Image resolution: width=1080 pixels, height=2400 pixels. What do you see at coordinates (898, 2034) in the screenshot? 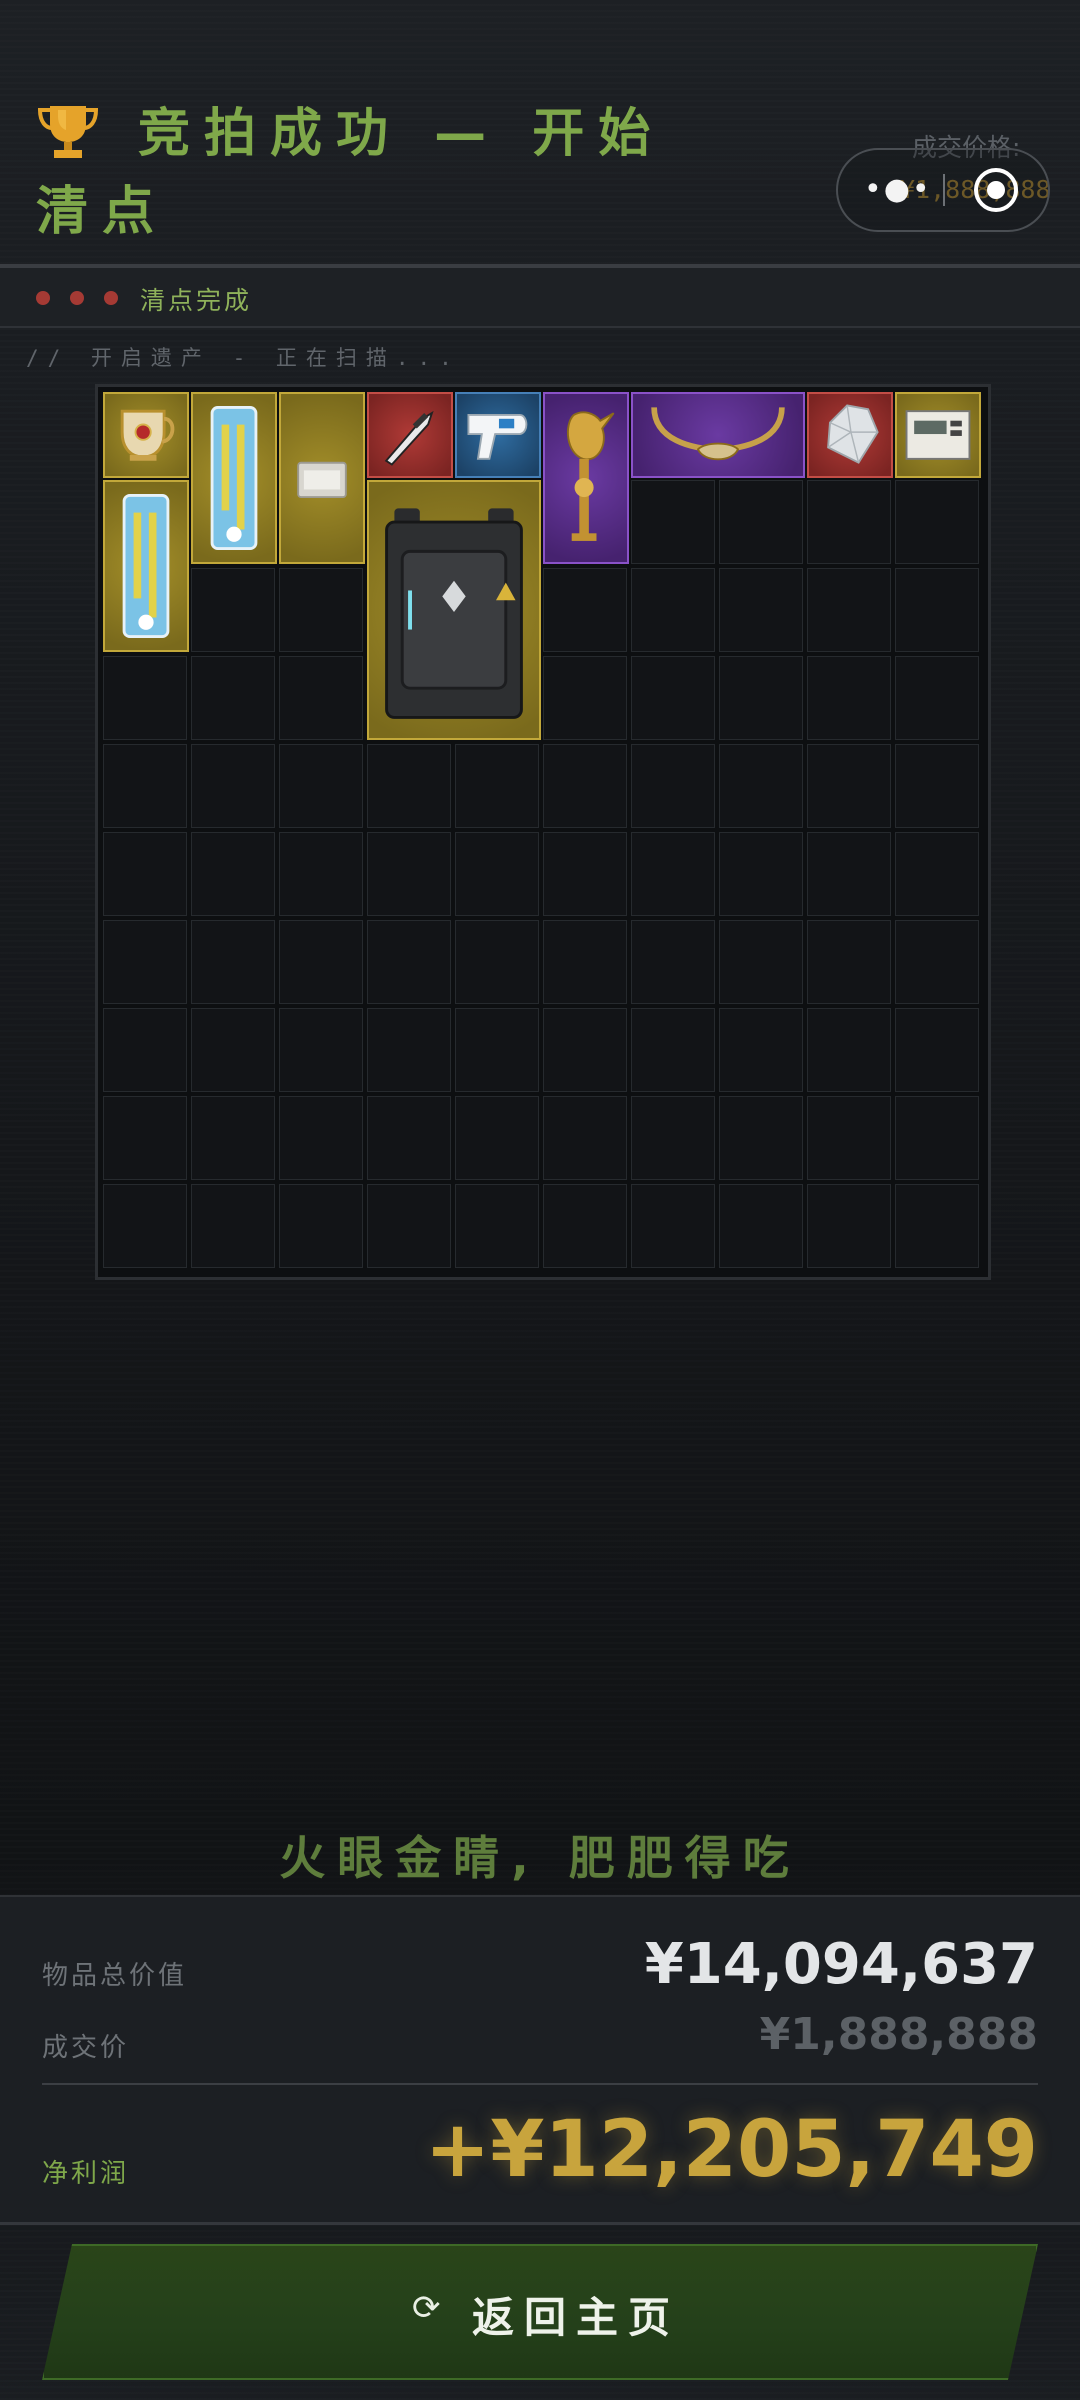
I see `deal-price-summary: ¥1,888,888` at bounding box center [898, 2034].